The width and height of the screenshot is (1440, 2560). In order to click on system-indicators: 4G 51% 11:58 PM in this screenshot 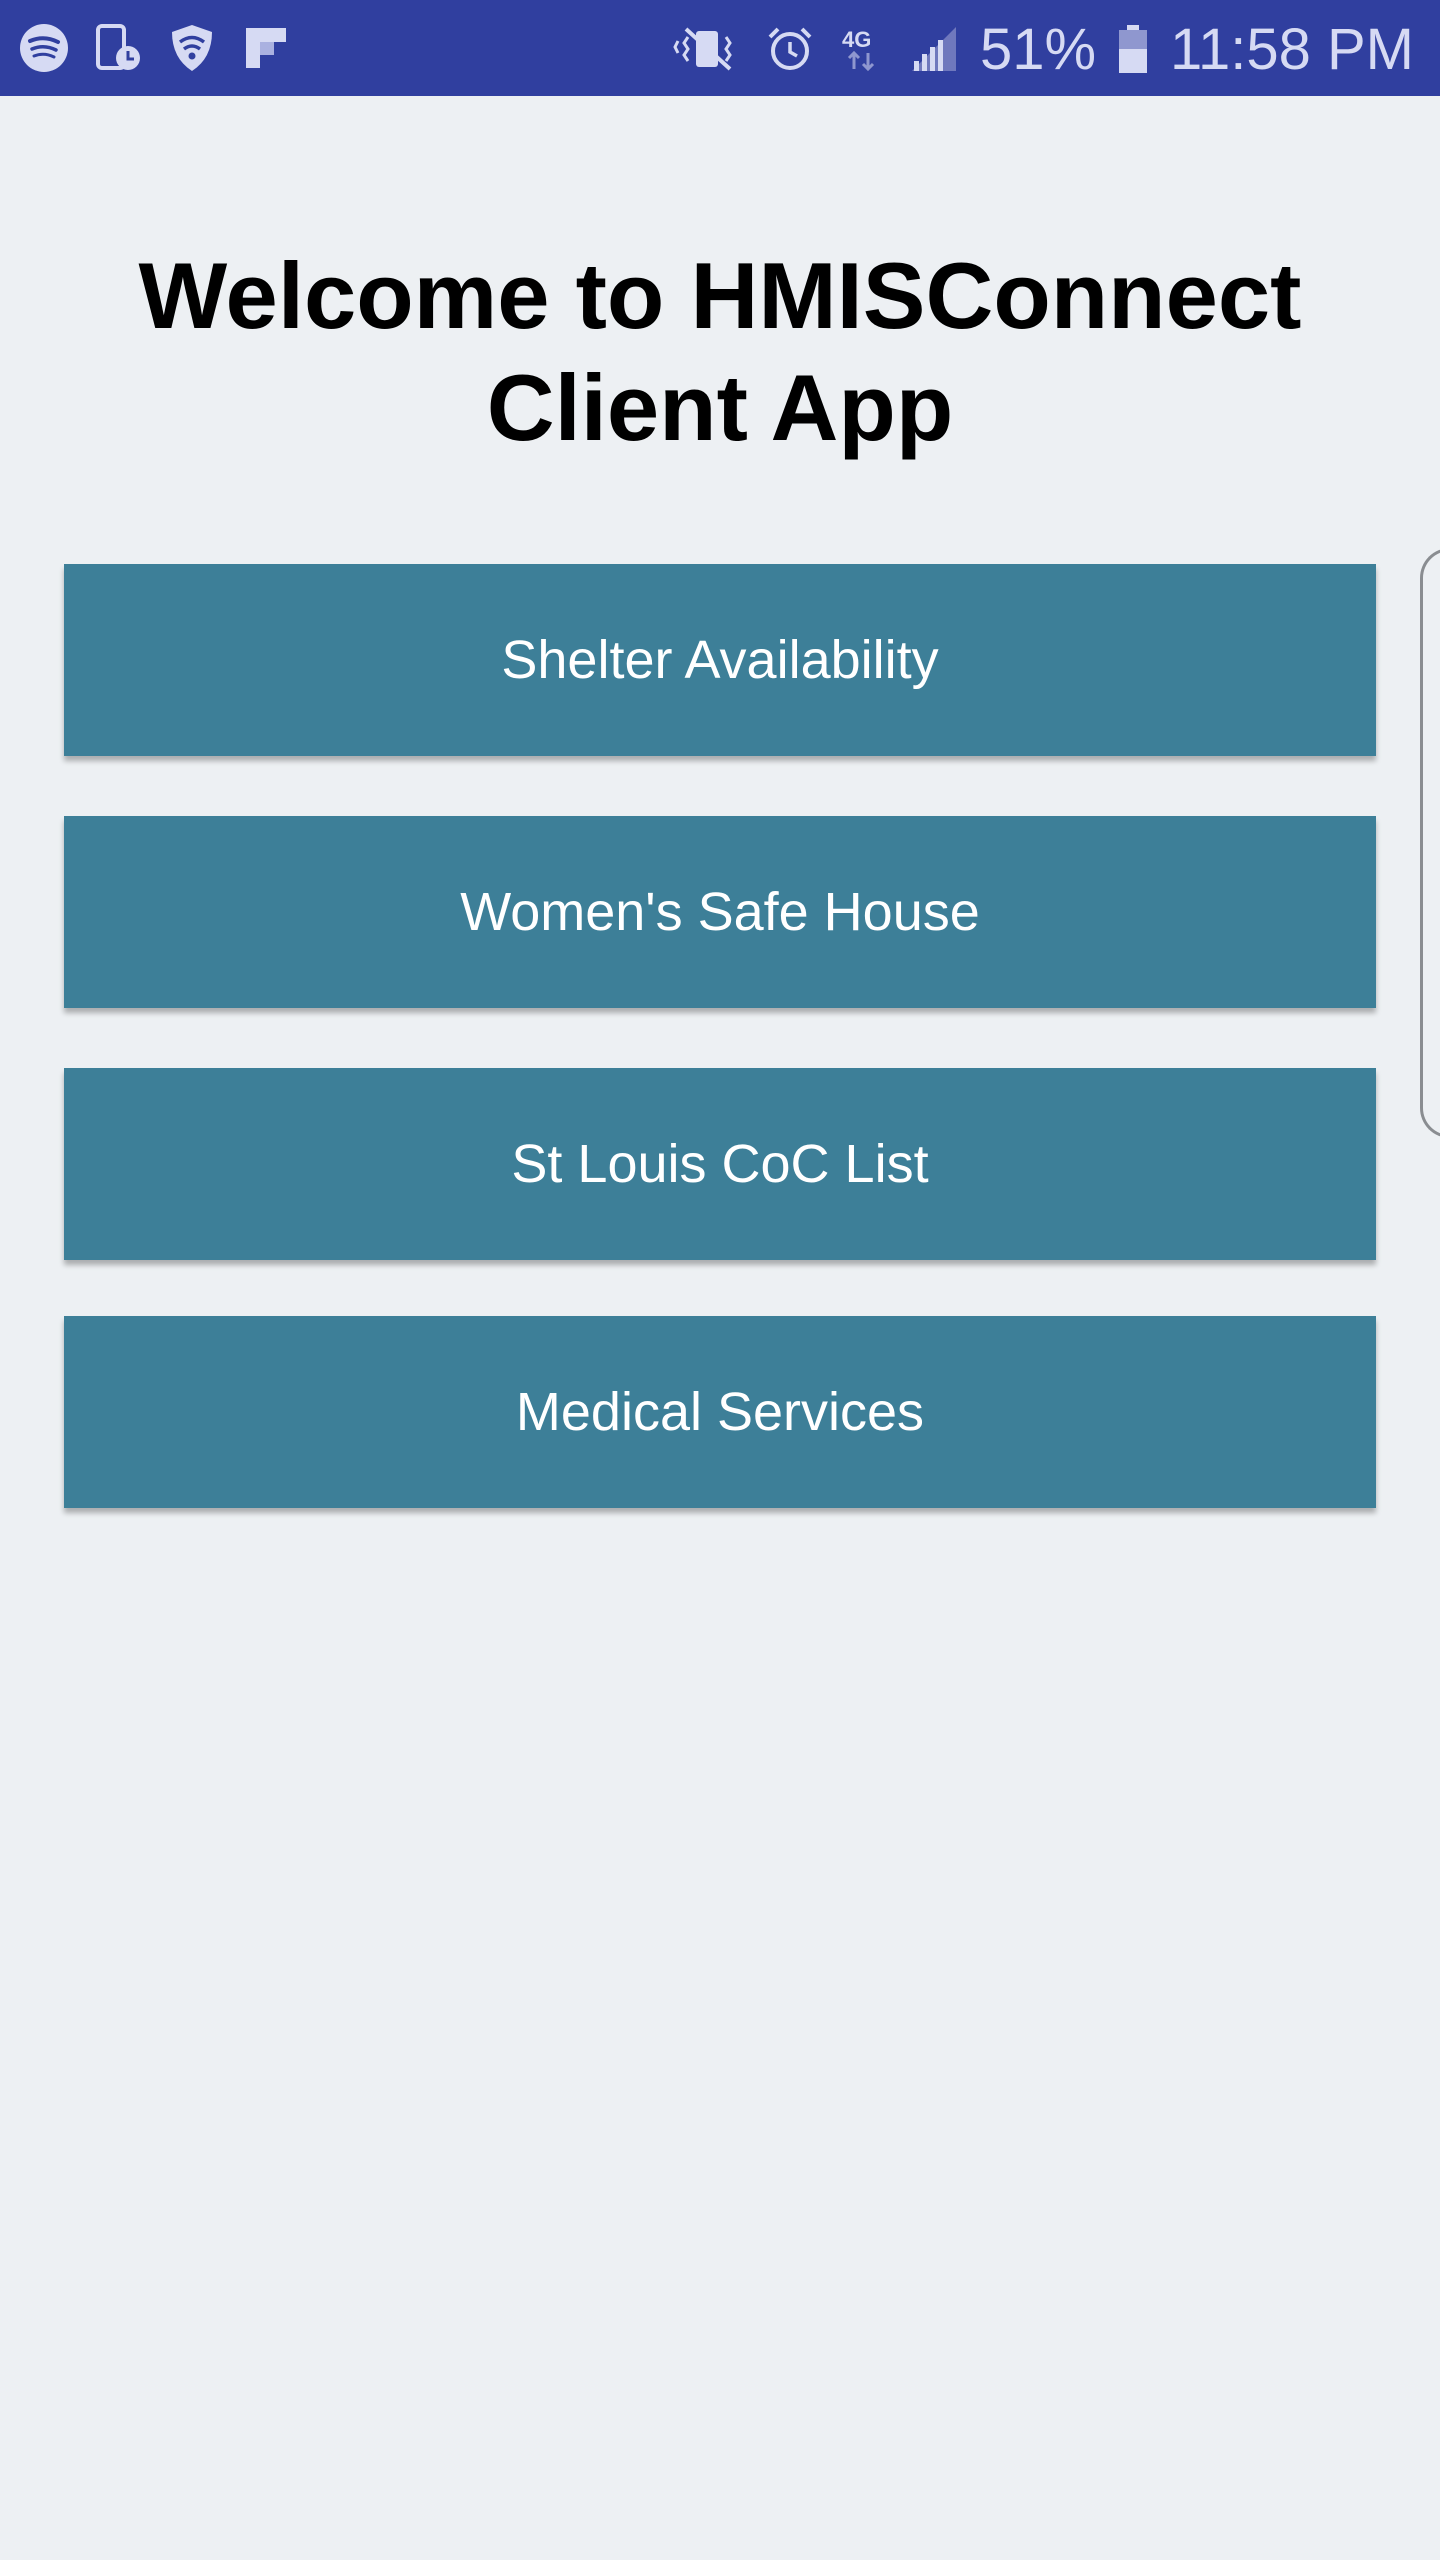, I will do `click(1043, 49)`.